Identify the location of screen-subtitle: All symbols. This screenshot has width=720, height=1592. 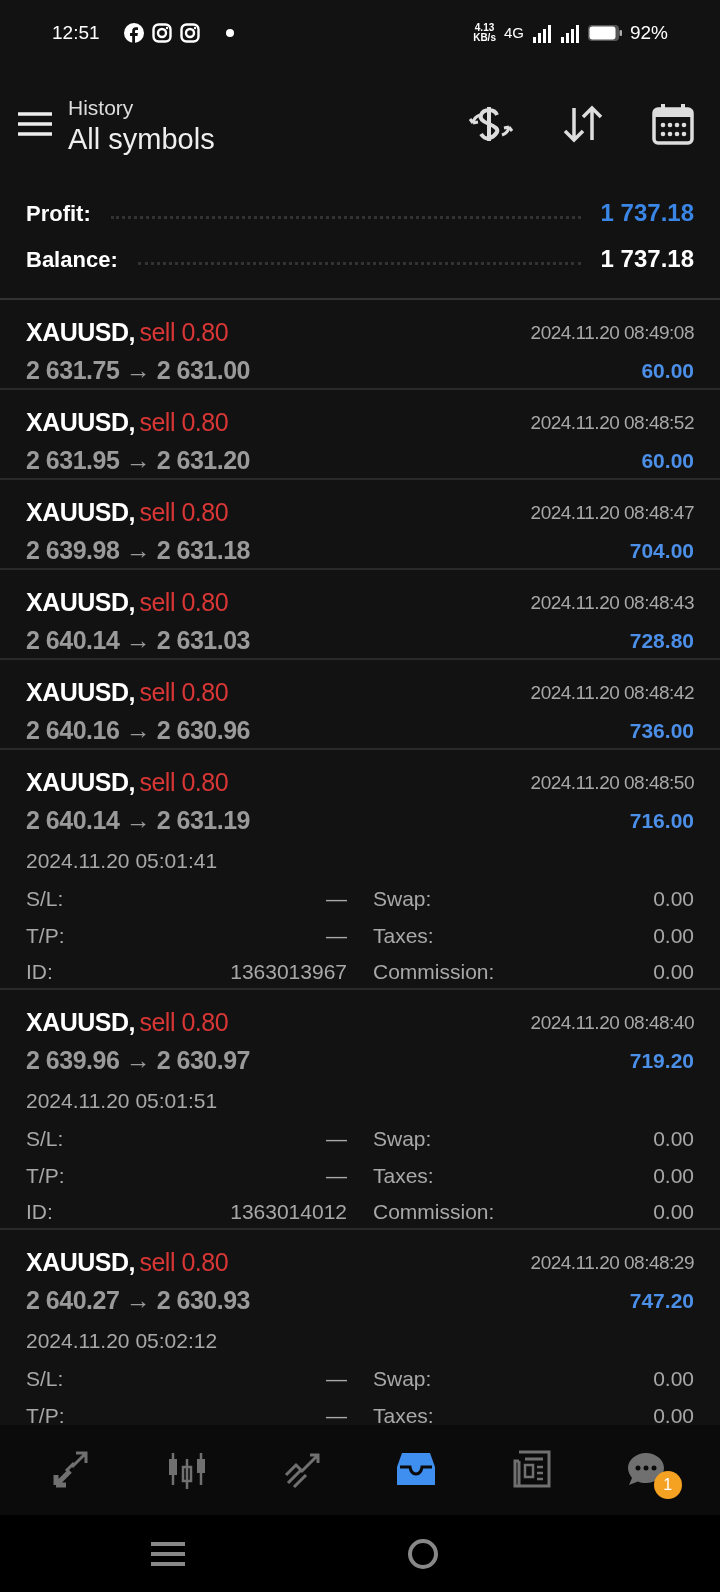
(141, 139).